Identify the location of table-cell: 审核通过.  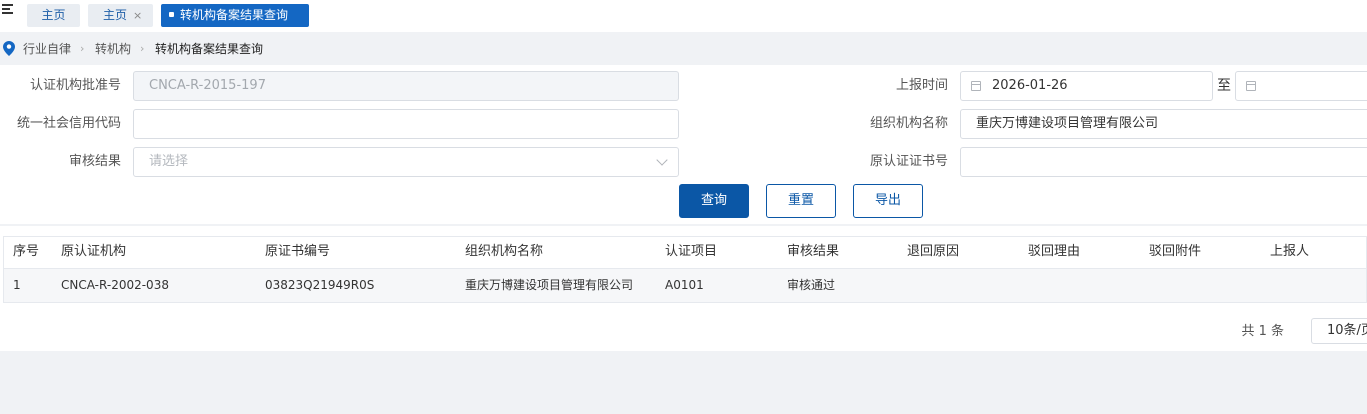
(811, 285).